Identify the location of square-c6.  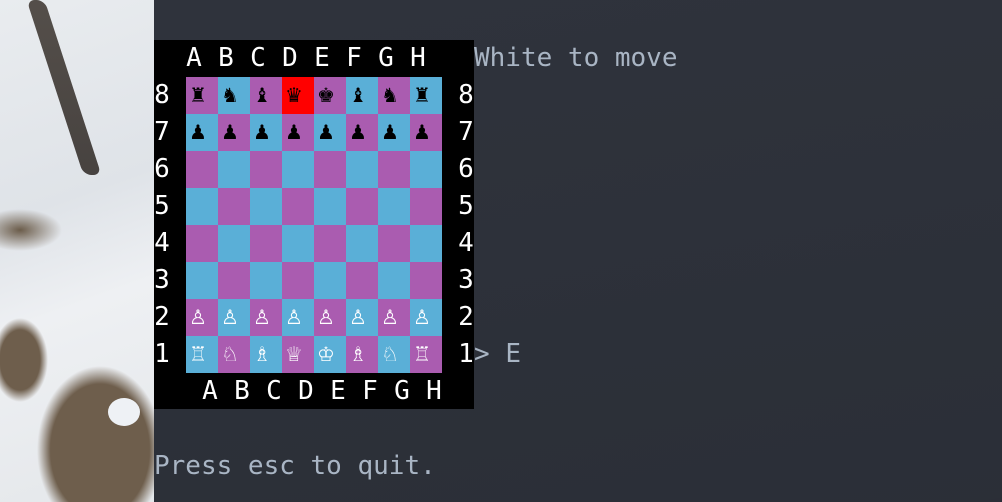
(266, 169).